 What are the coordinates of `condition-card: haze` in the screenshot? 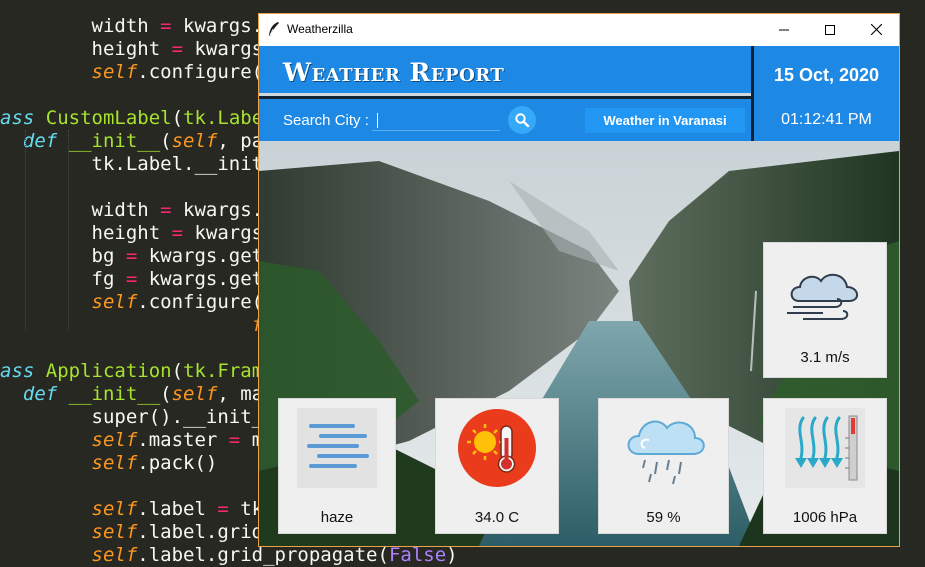 It's located at (337, 466).